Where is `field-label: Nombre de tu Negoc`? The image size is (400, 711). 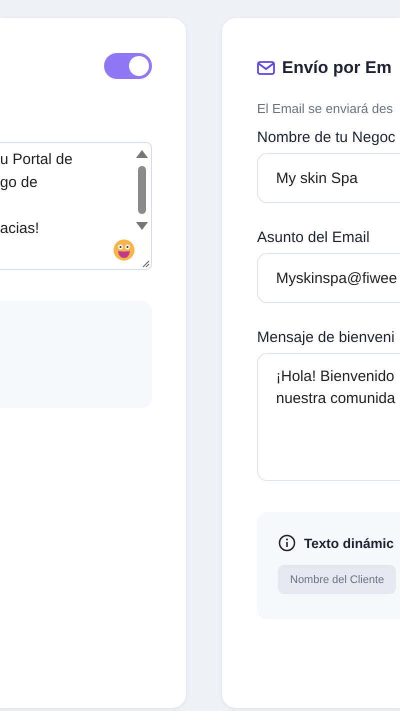 field-label: Nombre de tu Negoc is located at coordinates (326, 137).